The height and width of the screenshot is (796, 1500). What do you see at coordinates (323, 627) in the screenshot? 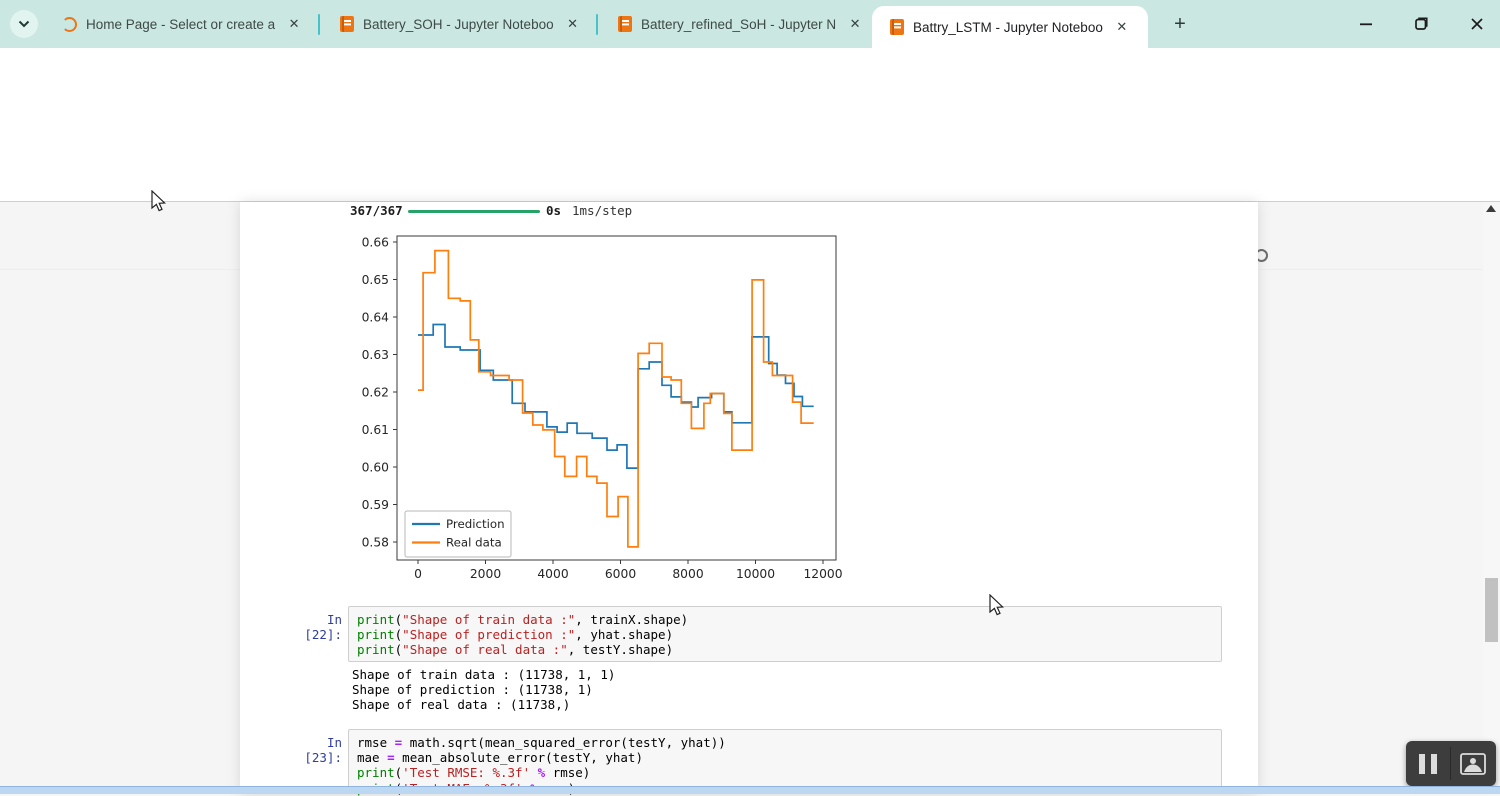
I see `cell-prompt: In [22]:` at bounding box center [323, 627].